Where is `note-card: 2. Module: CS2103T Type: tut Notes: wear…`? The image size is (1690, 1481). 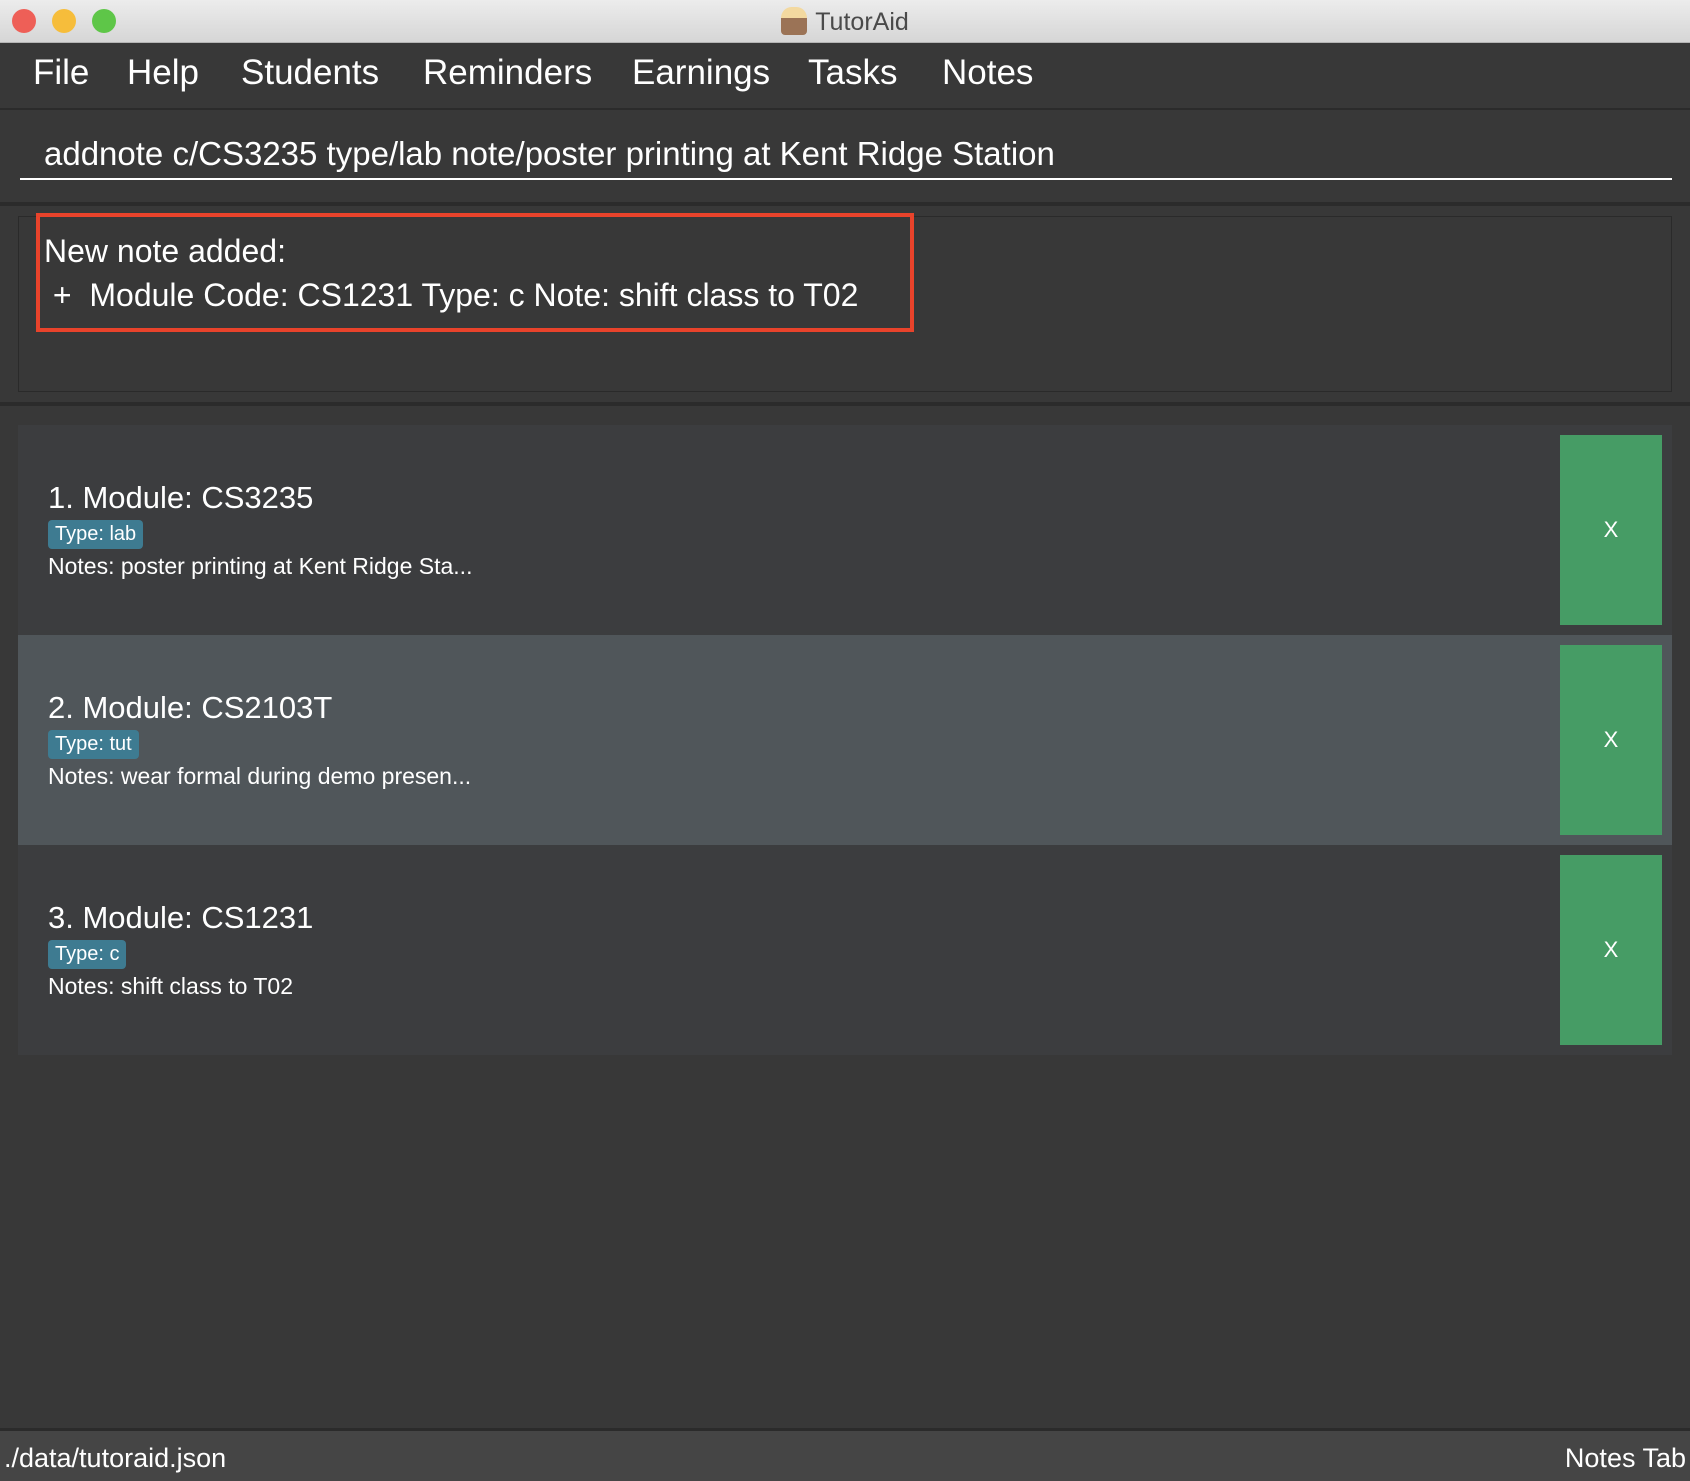
note-card: 2. Module: CS2103T Type: tut Notes: wear… is located at coordinates (845, 740).